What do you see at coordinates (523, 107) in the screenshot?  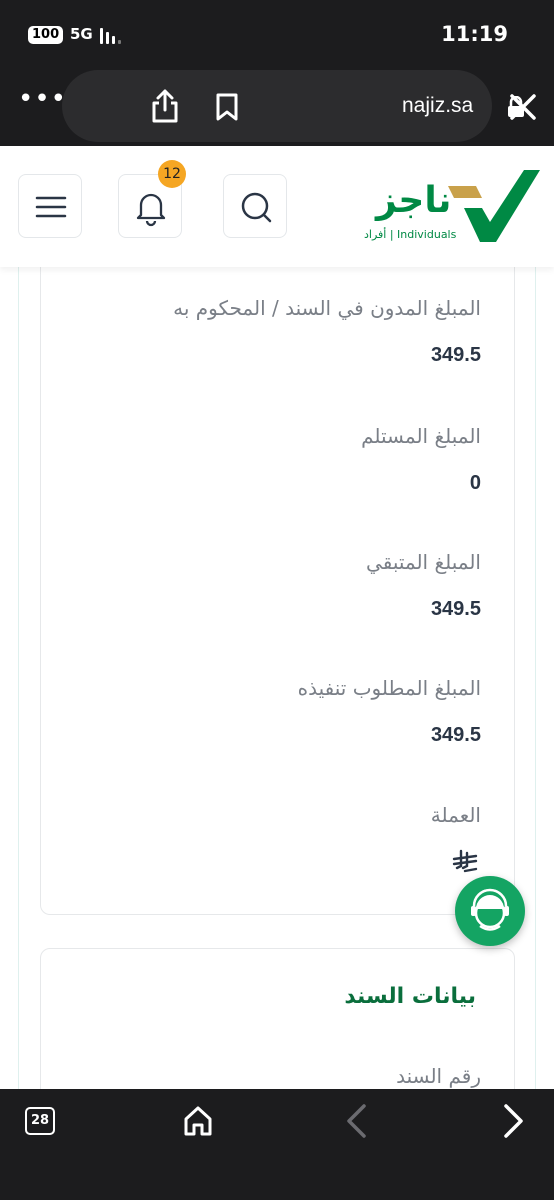 I see `close-icon` at bounding box center [523, 107].